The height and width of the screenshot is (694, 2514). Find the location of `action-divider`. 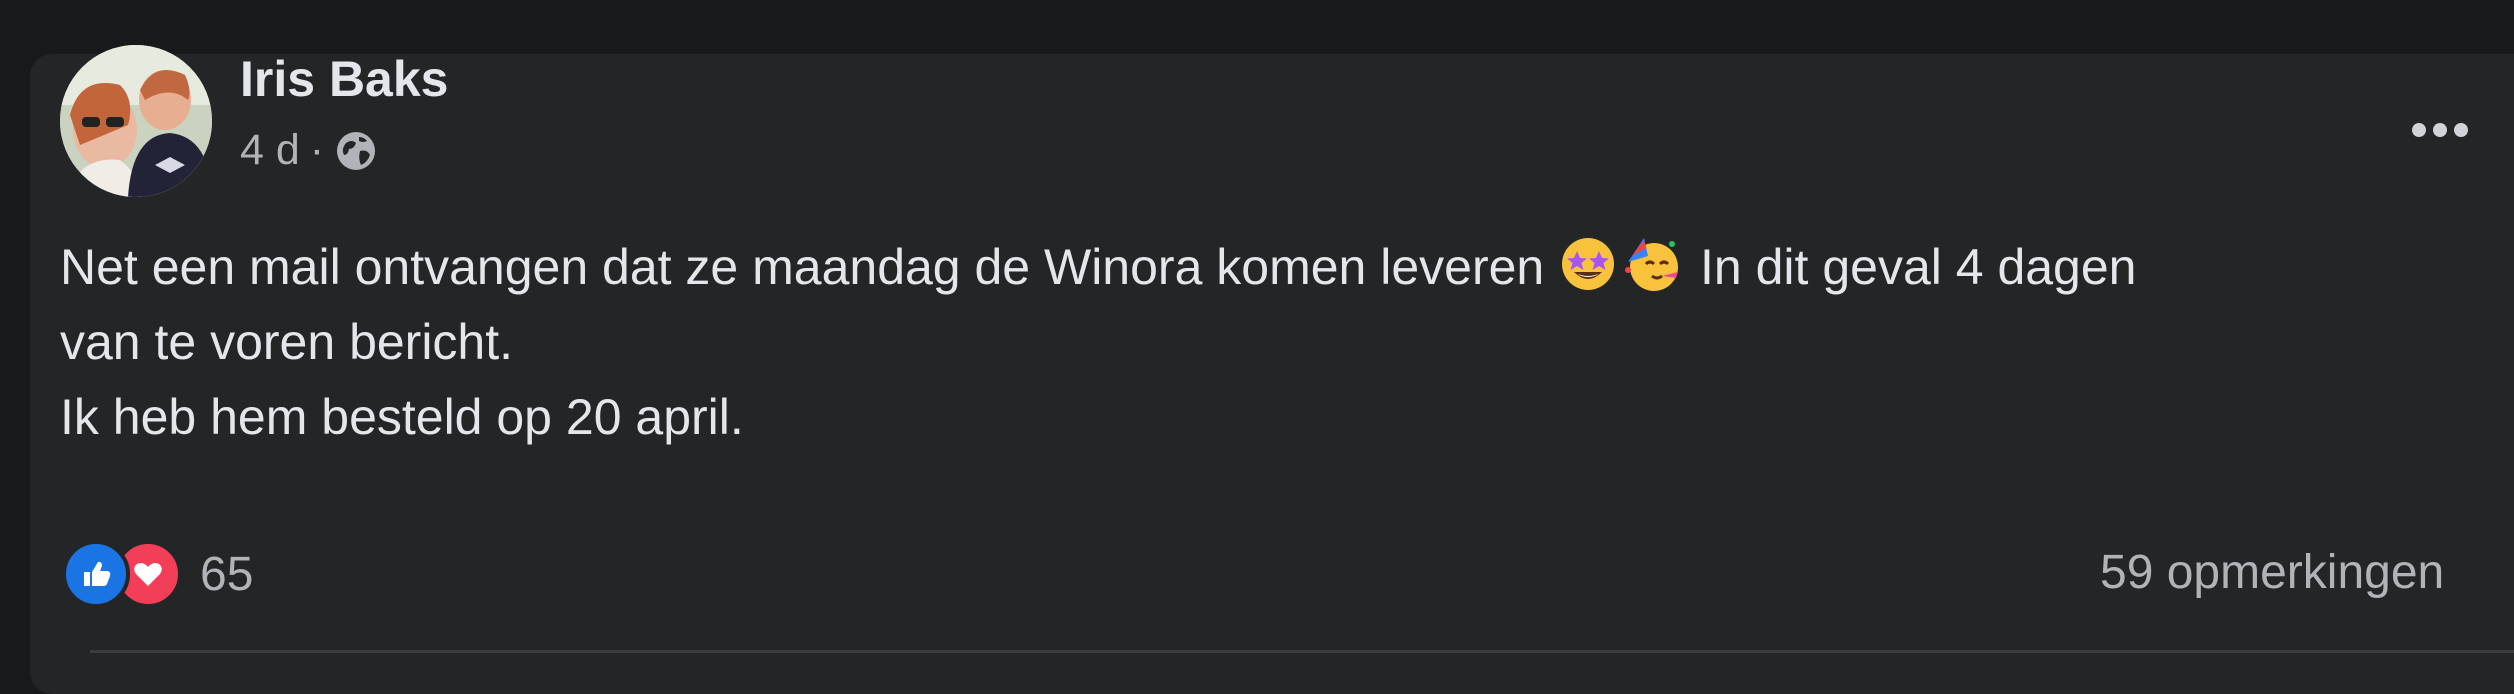

action-divider is located at coordinates (1302, 651).